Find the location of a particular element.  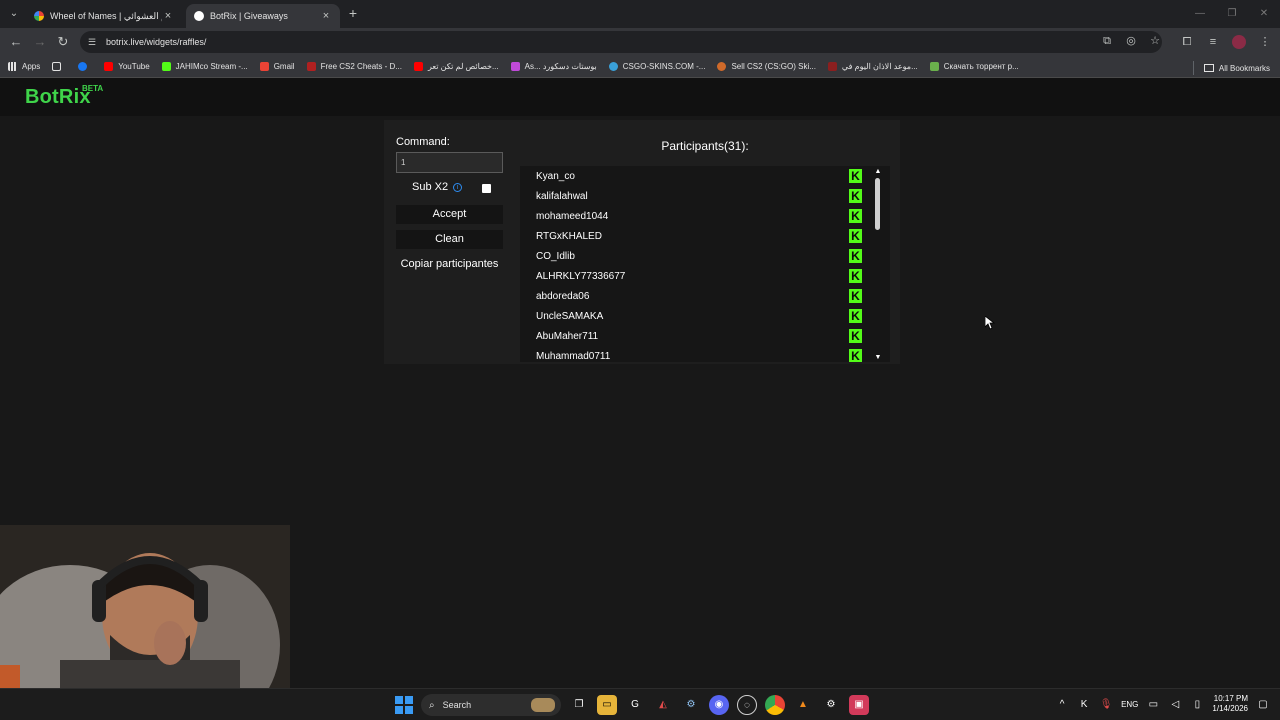

close-window-icon: ✕ is located at coordinates (1264, 14).